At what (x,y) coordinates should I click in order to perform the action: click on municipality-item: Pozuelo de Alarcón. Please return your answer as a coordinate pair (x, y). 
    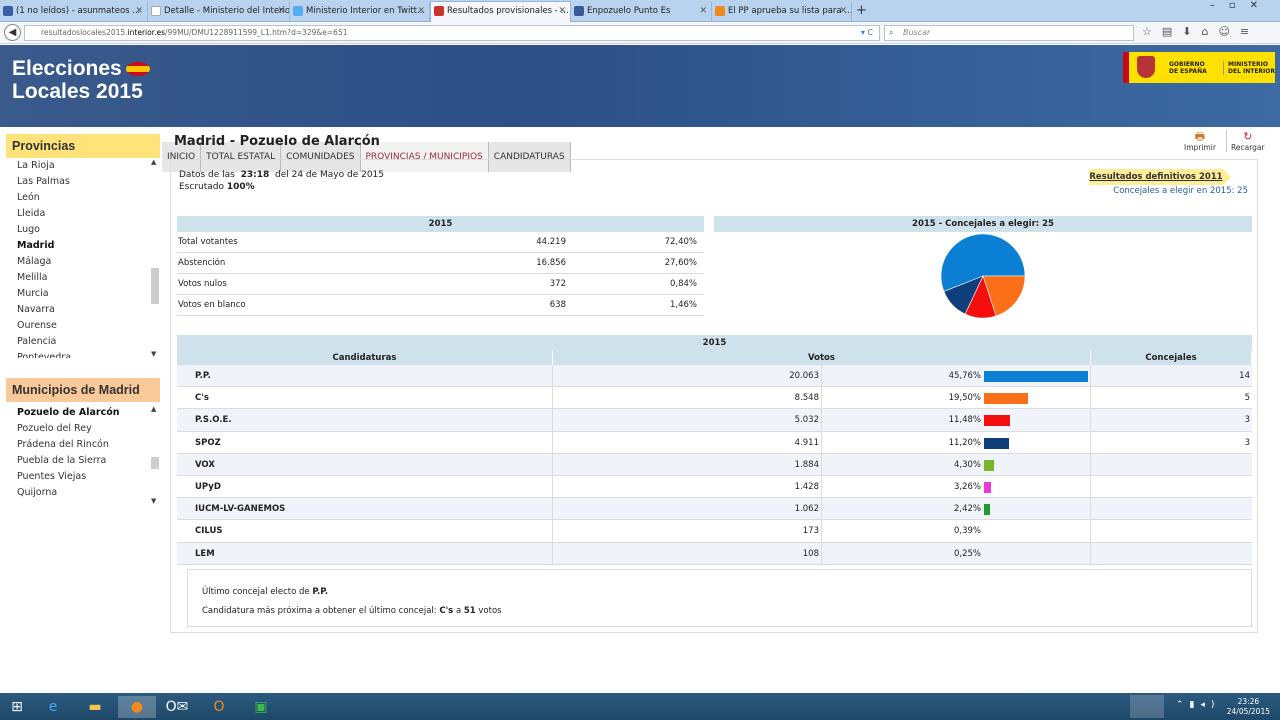
    Looking at the image, I should click on (83, 413).